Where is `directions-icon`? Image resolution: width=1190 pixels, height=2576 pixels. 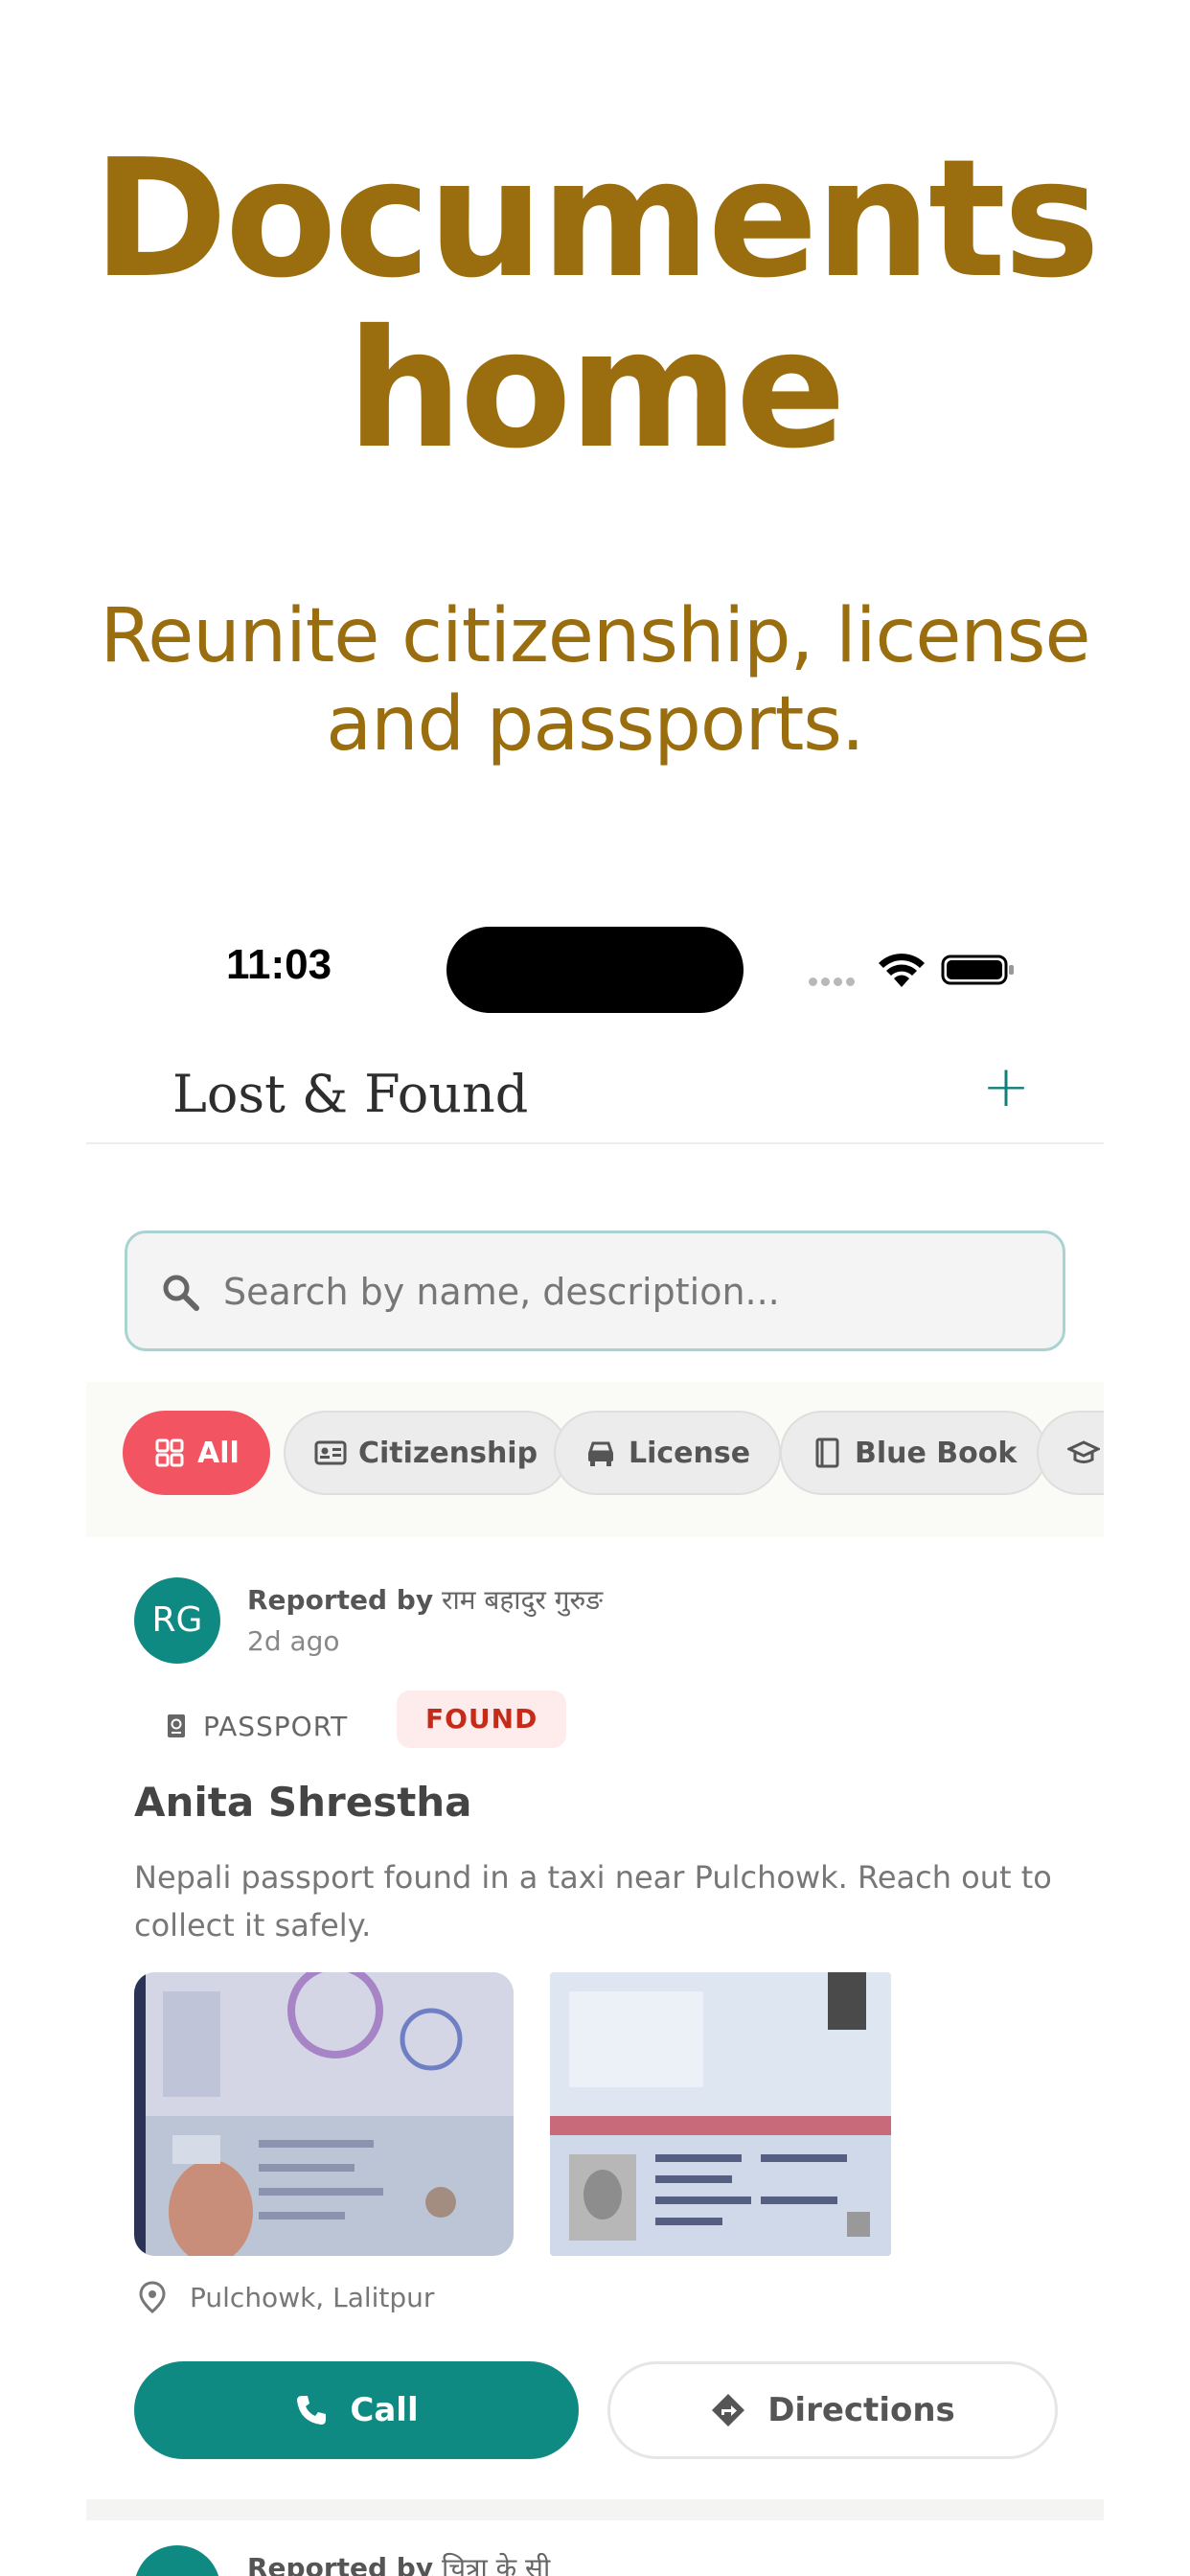
directions-icon is located at coordinates (729, 2410).